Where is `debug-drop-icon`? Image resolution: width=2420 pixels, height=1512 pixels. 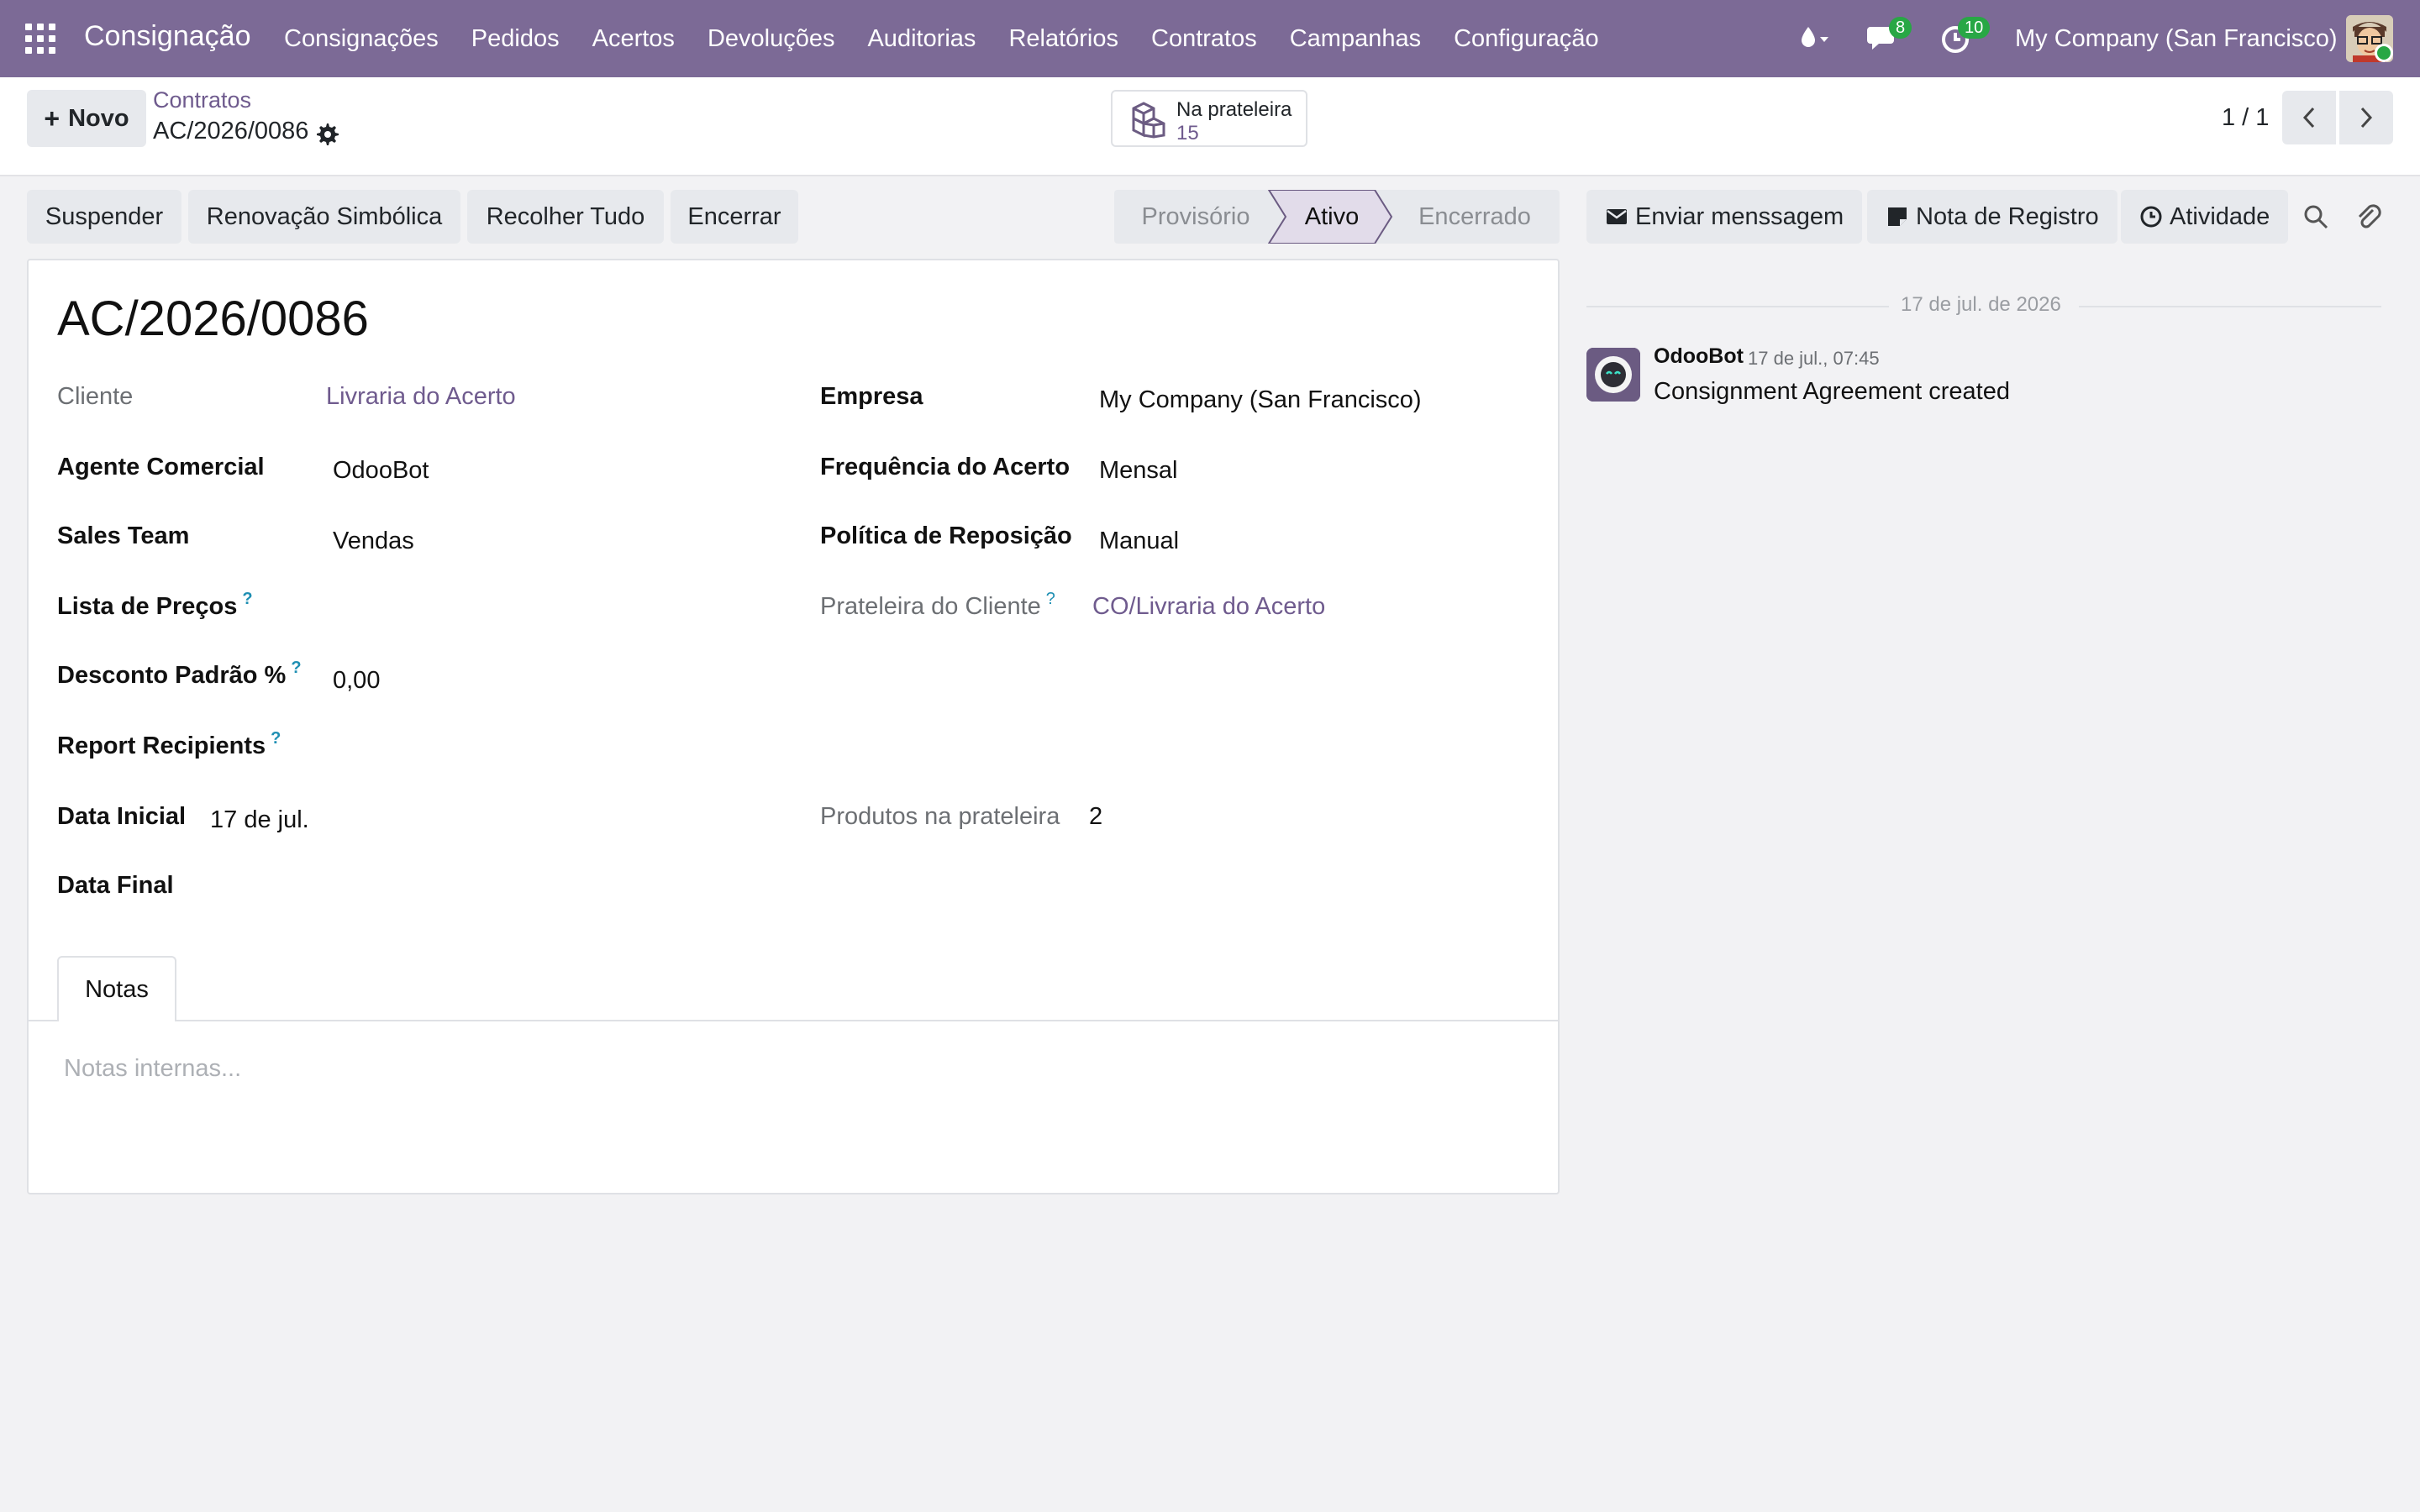
debug-drop-icon is located at coordinates (1813, 38).